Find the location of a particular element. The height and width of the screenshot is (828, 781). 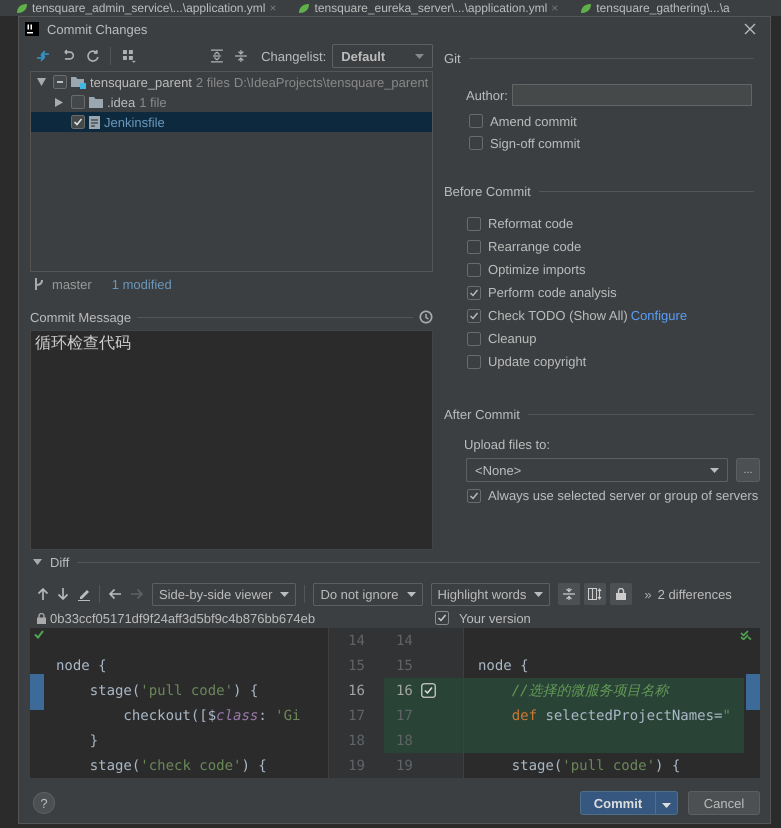

modified-count-link: 1 modified is located at coordinates (142, 284).